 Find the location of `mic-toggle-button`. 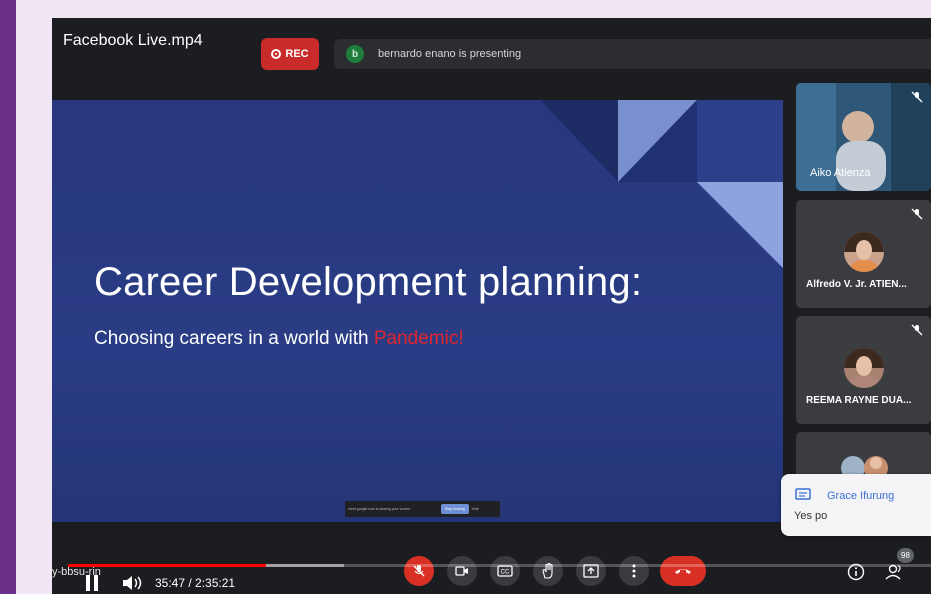

mic-toggle-button is located at coordinates (419, 571).